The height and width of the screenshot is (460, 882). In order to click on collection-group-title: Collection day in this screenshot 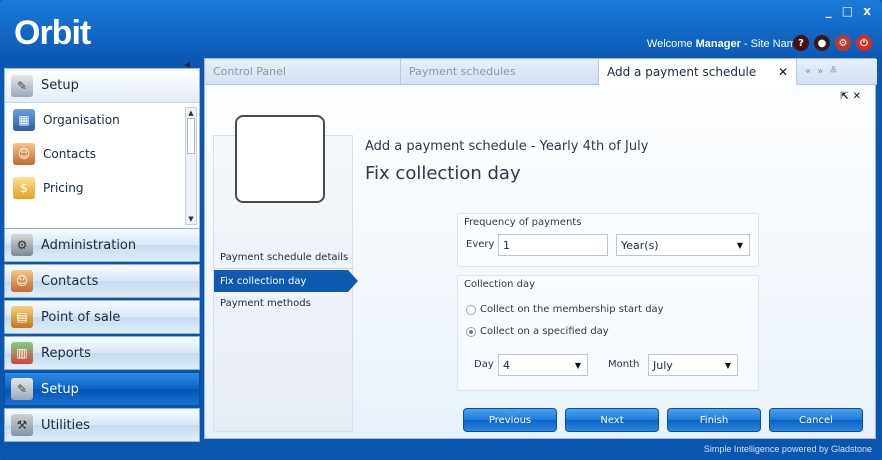, I will do `click(500, 284)`.